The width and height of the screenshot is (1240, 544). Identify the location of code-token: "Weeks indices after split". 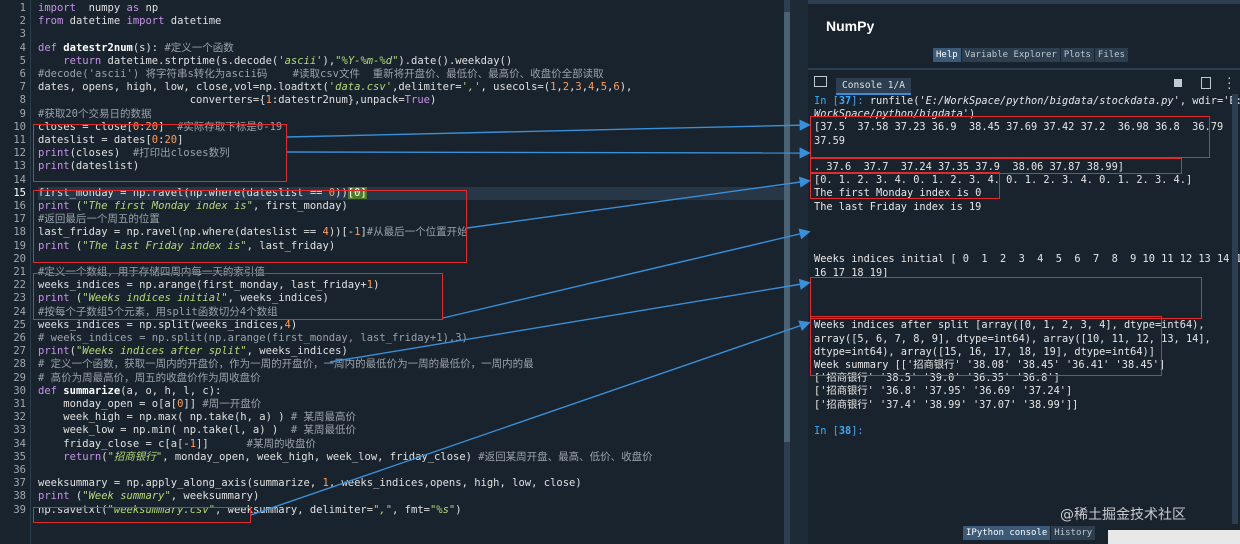
(161, 351).